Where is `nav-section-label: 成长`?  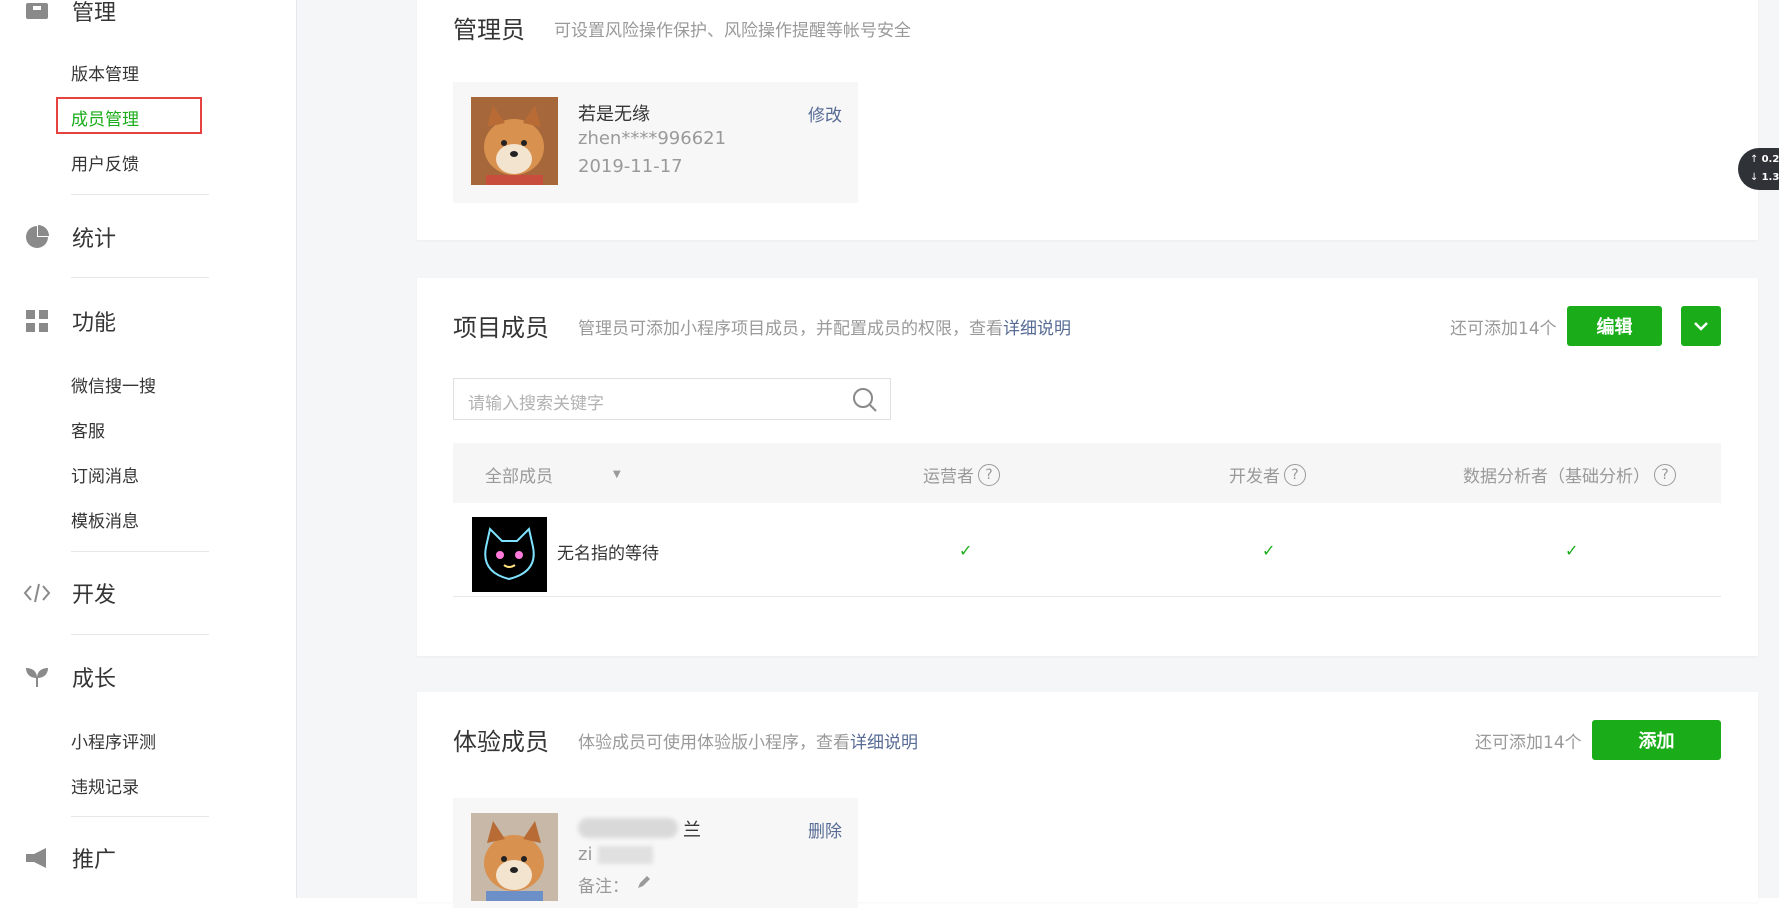
nav-section-label: 成长 is located at coordinates (94, 679).